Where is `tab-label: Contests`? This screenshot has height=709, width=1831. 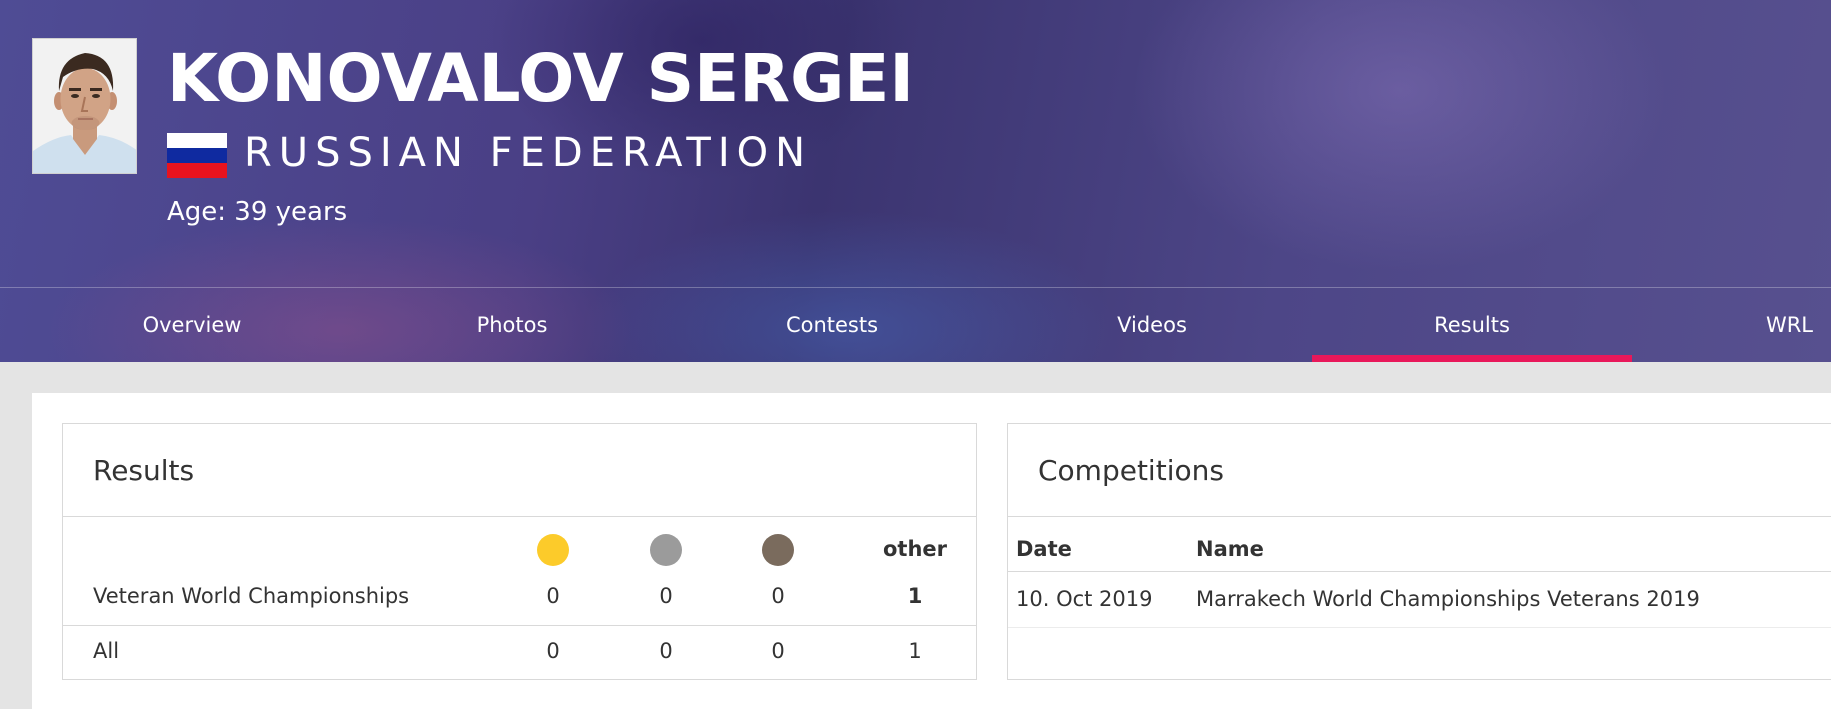
tab-label: Contests is located at coordinates (832, 325).